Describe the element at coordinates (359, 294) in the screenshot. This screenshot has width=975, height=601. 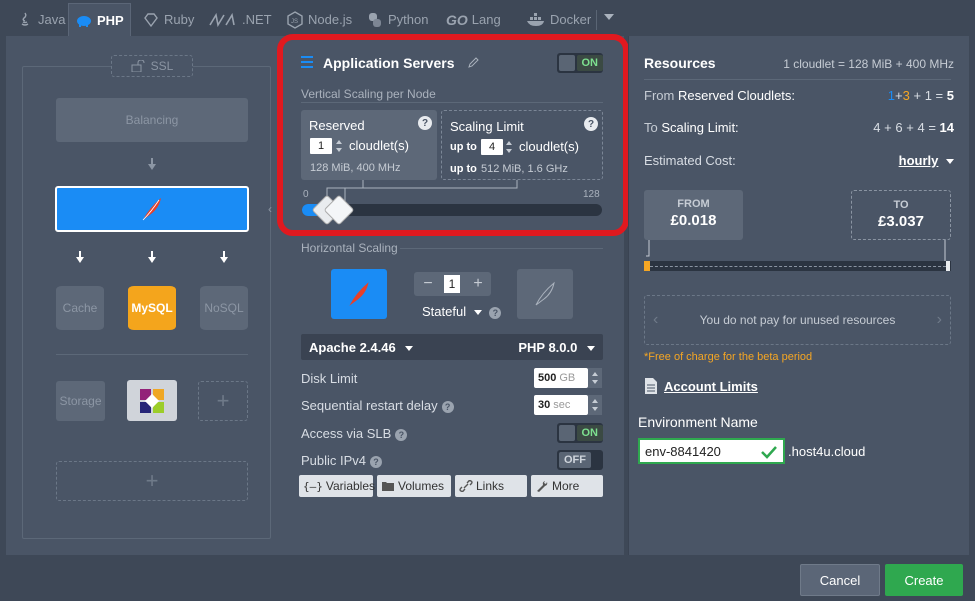
I see `apache-node-icon-button` at that location.